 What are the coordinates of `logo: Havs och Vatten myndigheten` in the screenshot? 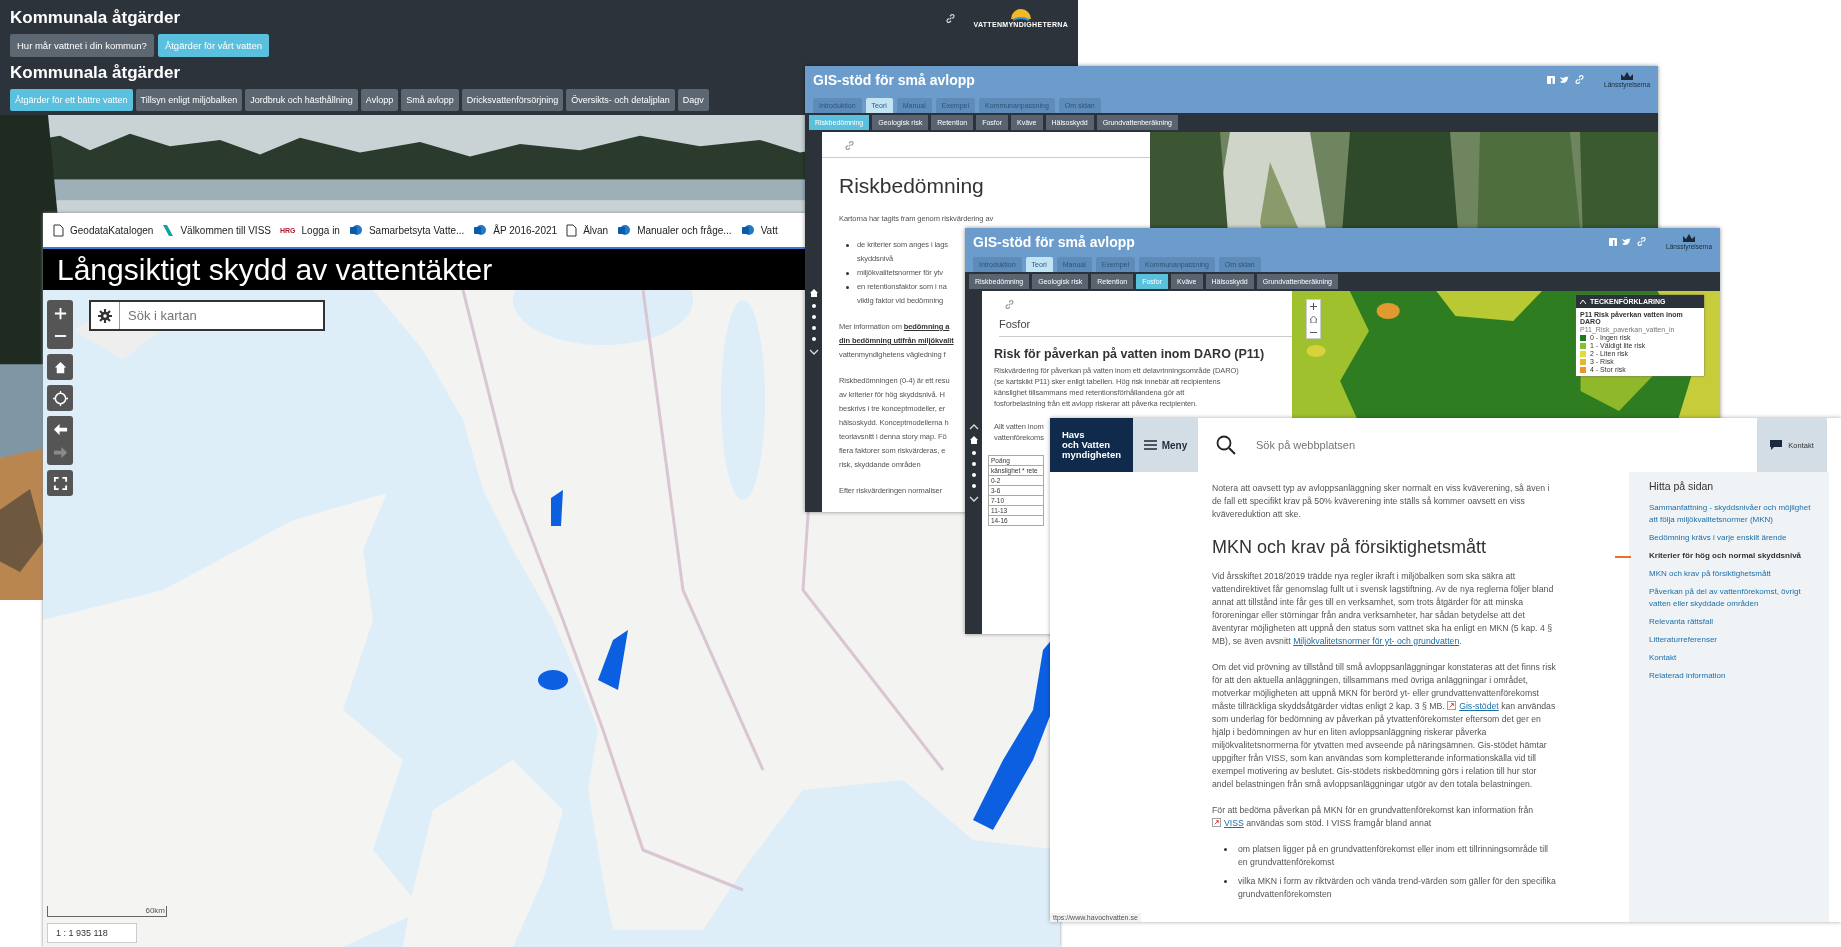 It's located at (1091, 445).